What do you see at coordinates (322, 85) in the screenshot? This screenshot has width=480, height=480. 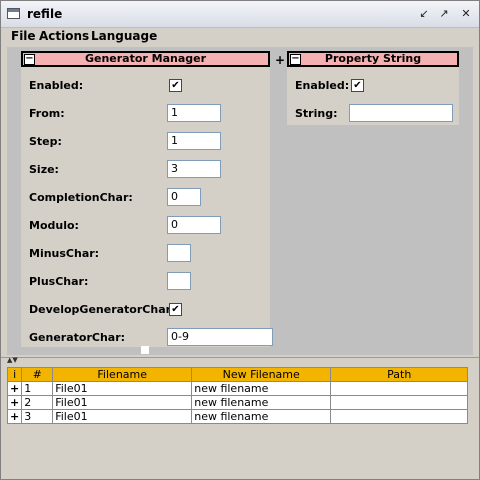 I see `enabled-label: Enabled:` at bounding box center [322, 85].